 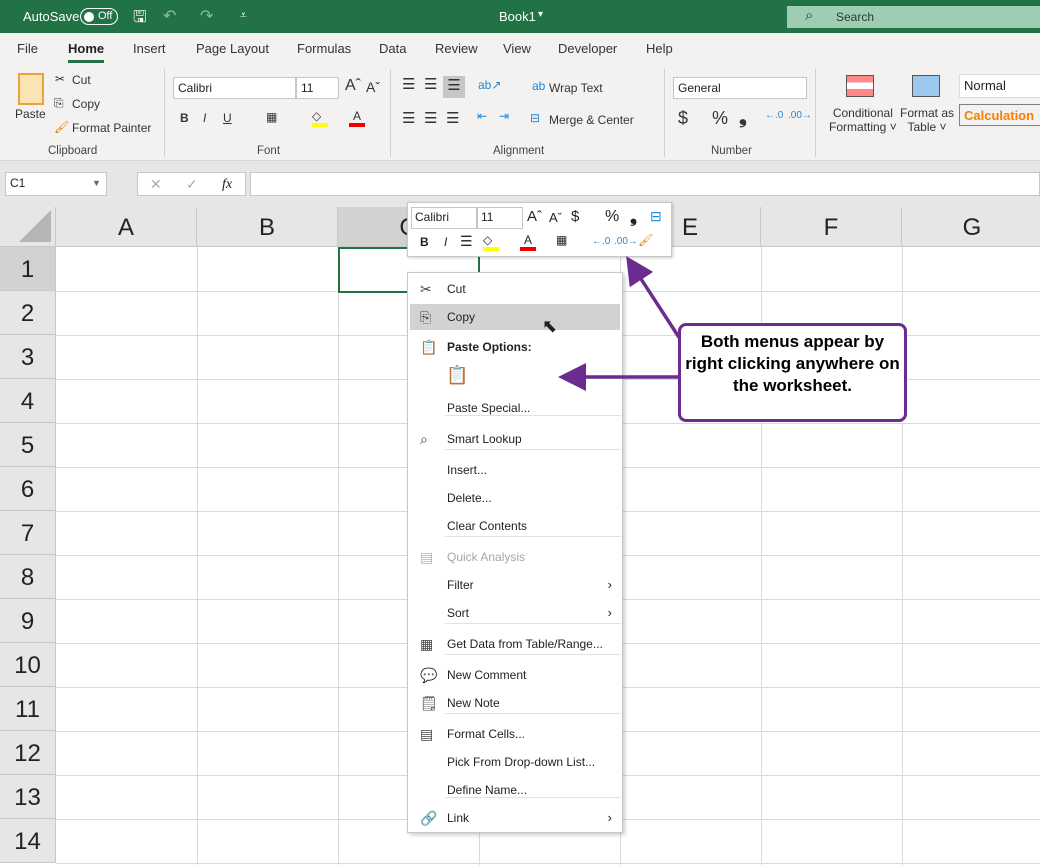 What do you see at coordinates (550, 326) in the screenshot?
I see `mouse-cursor-icon: ⬉` at bounding box center [550, 326].